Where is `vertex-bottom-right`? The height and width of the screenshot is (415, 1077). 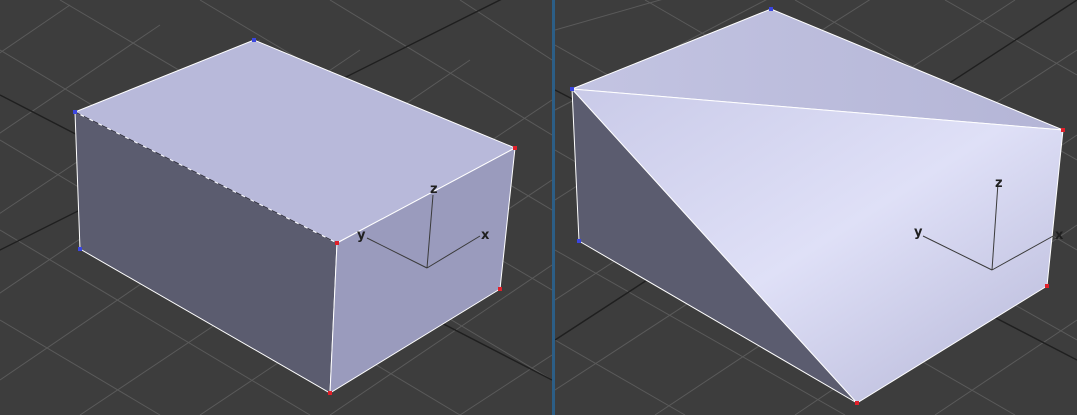 vertex-bottom-right is located at coordinates (500, 289).